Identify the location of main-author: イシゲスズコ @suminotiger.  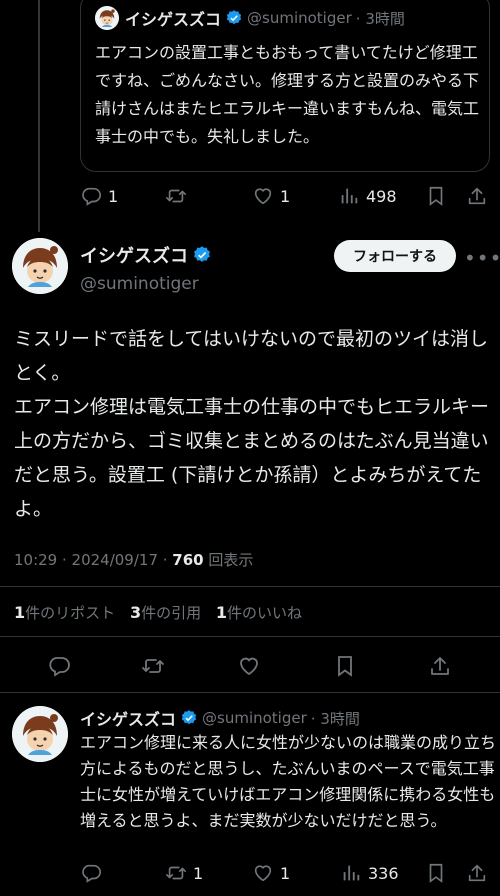
(148, 268).